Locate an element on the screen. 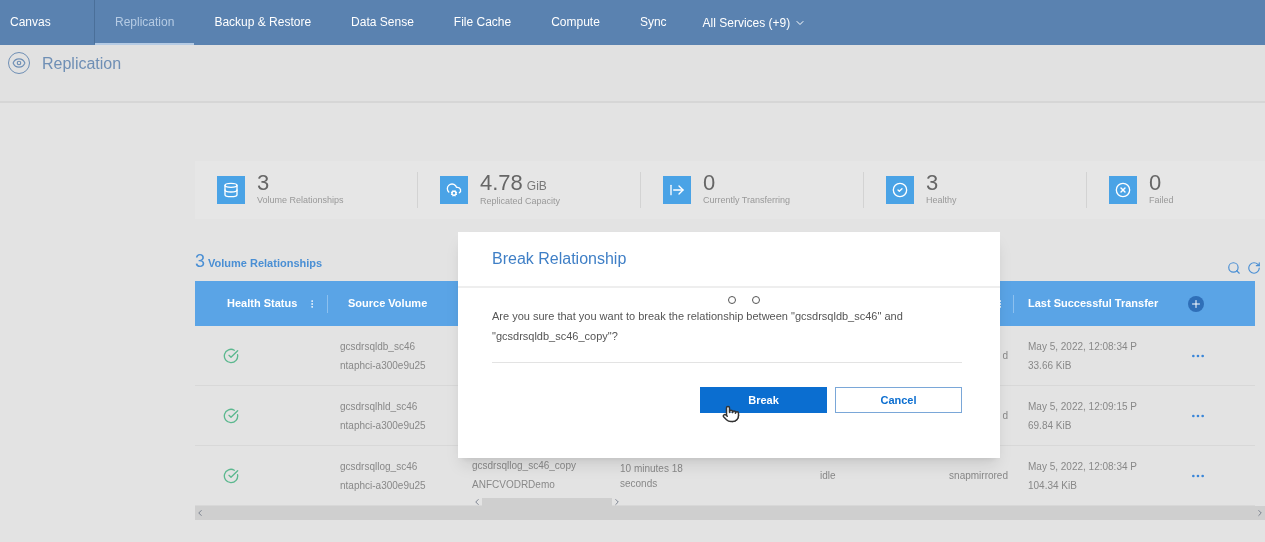 Image resolution: width=1265 pixels, height=542 pixels. break-button: Break is located at coordinates (763, 400).